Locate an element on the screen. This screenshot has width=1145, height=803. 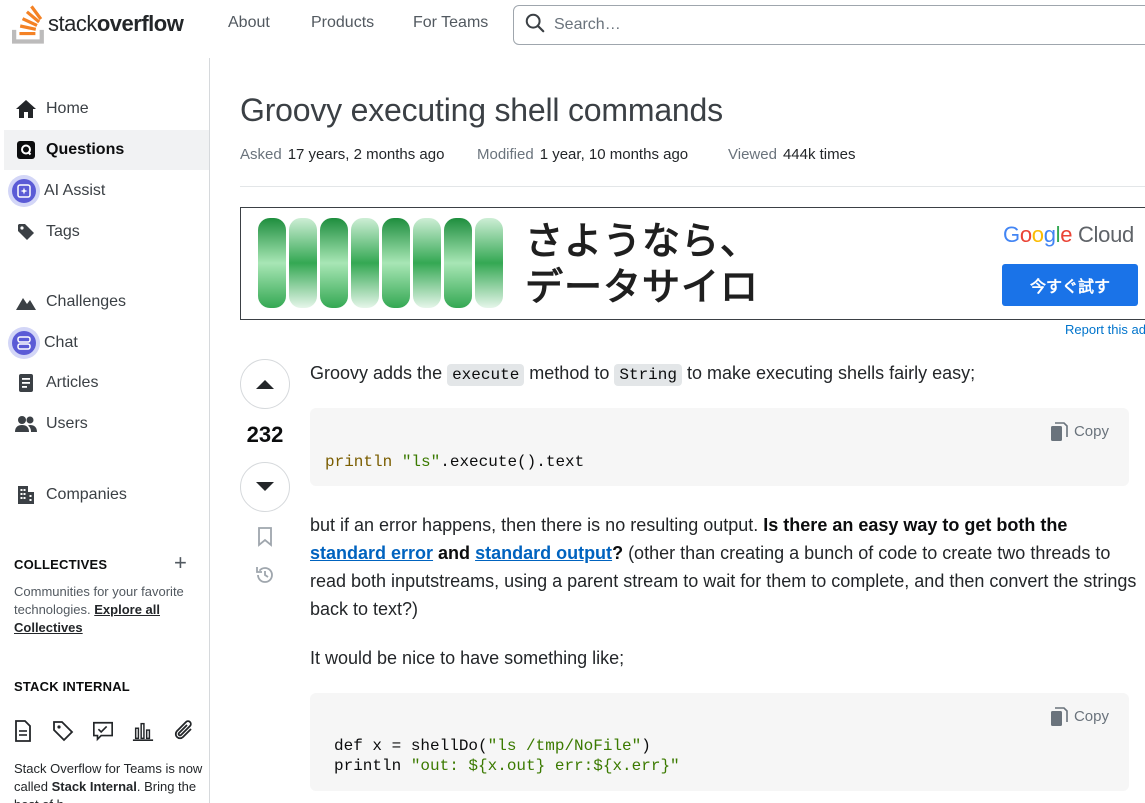
sidebar-item-label: Users is located at coordinates (67, 423).